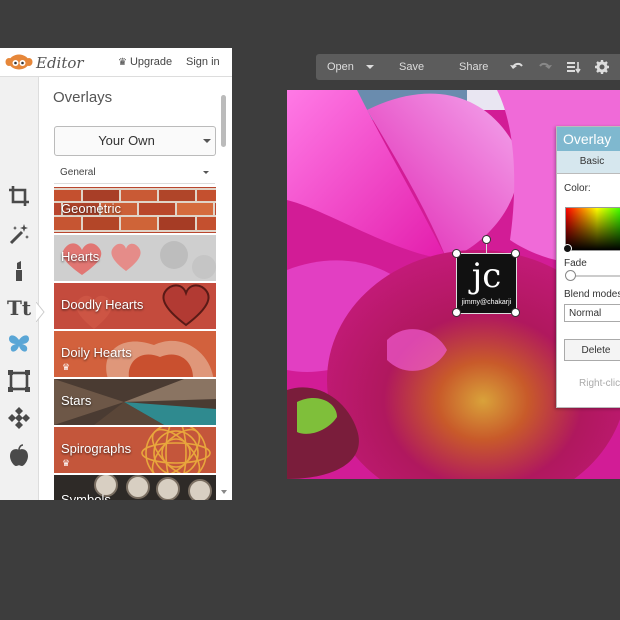 The height and width of the screenshot is (620, 620). Describe the element at coordinates (575, 263) in the screenshot. I see `fade-label: Fade` at that location.